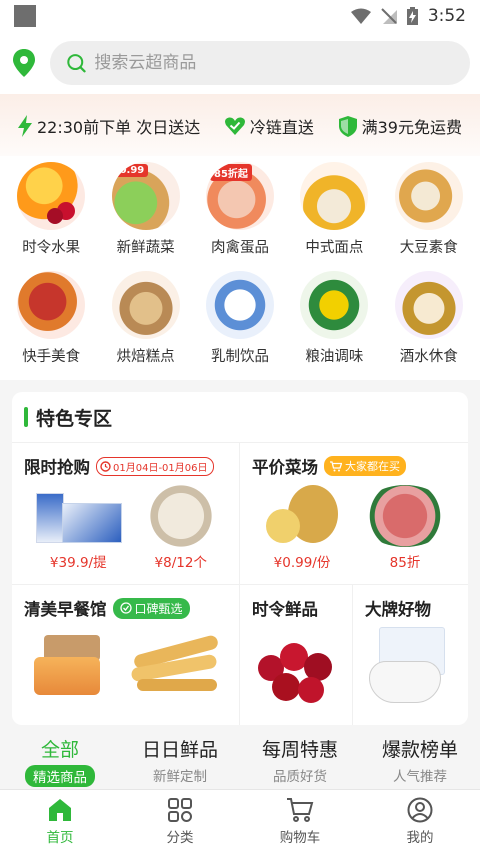 This screenshot has height=853, width=480. I want to click on product-potato: ¥0.99/份, so click(302, 528).